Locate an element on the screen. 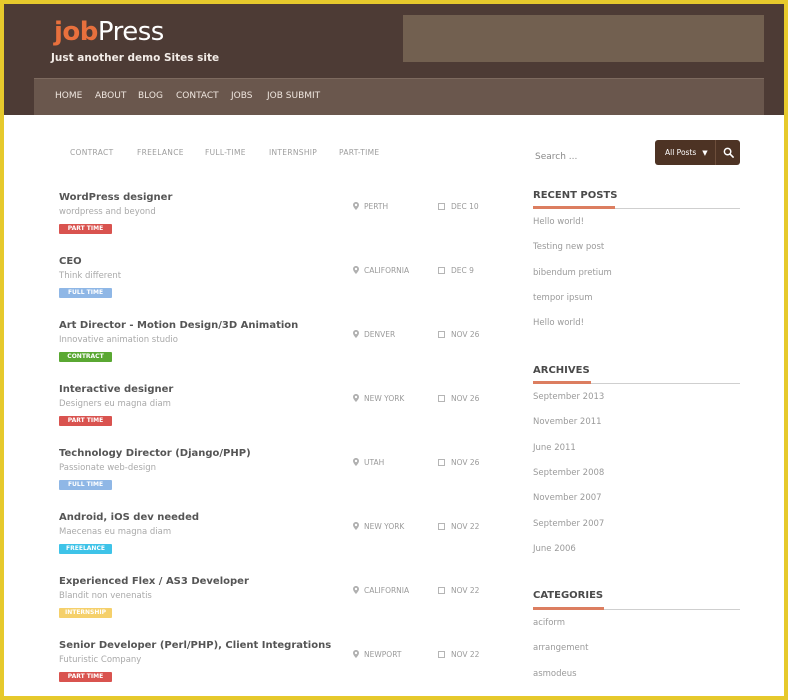  job-location: NEWPORT is located at coordinates (377, 654).